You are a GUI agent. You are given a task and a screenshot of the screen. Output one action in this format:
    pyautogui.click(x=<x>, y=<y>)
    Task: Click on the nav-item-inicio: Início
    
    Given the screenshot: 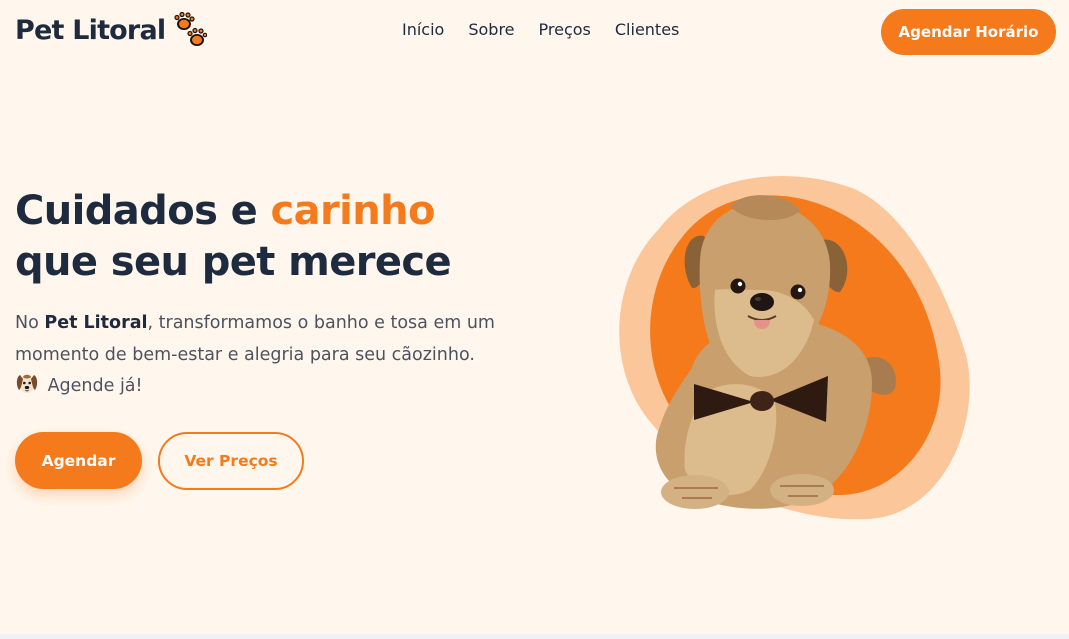 What is the action you would take?
    pyautogui.click(x=423, y=29)
    